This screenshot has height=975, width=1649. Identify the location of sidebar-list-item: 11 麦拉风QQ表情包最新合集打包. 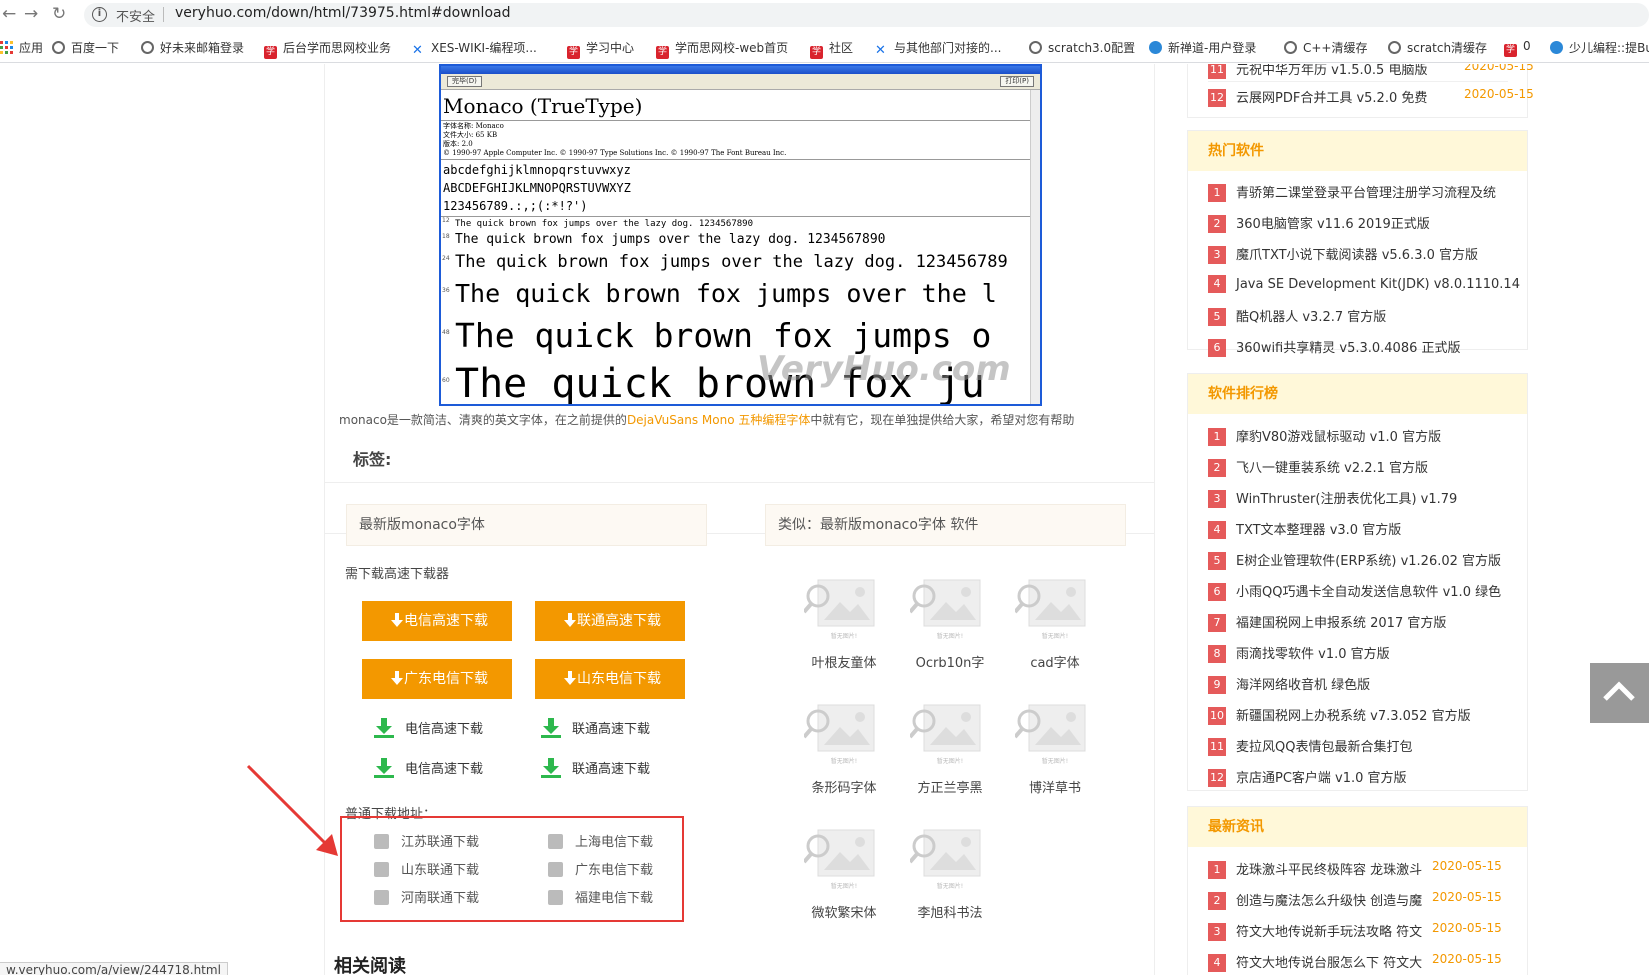
(1358, 751).